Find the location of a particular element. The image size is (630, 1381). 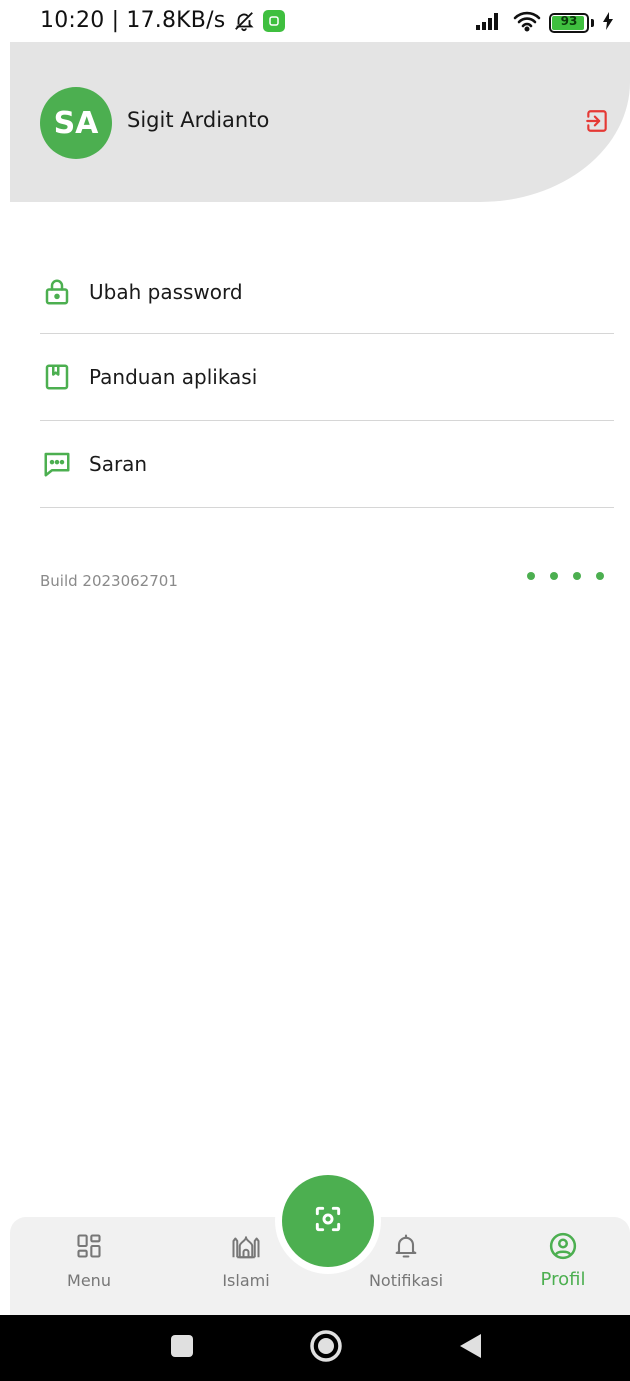

grid-icon is located at coordinates (89, 1246).